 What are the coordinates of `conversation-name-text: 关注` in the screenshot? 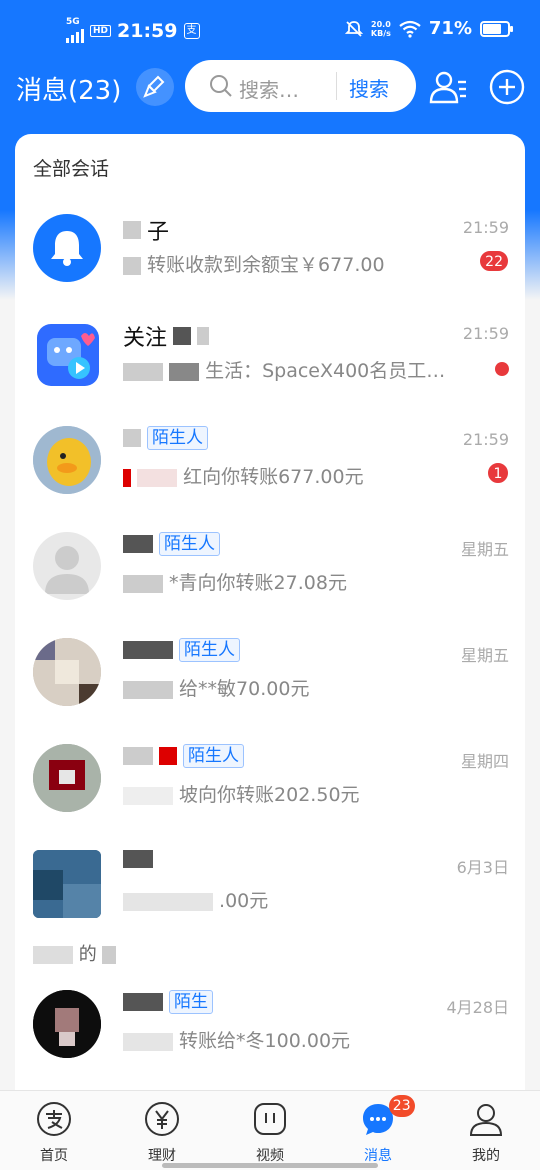 It's located at (145, 338).